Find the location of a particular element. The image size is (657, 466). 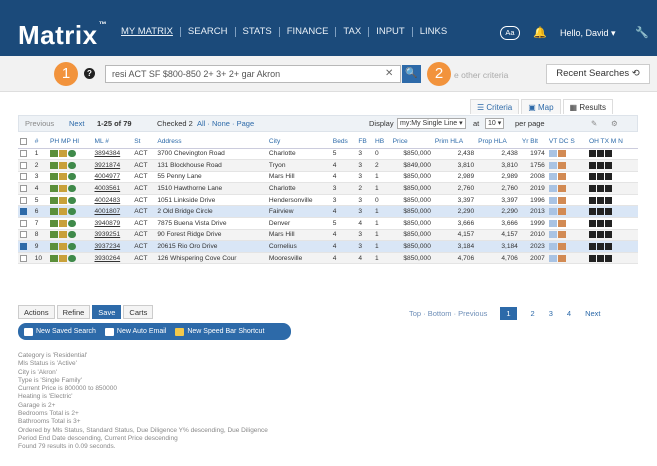

settings-icon: ⚙ is located at coordinates (614, 123).